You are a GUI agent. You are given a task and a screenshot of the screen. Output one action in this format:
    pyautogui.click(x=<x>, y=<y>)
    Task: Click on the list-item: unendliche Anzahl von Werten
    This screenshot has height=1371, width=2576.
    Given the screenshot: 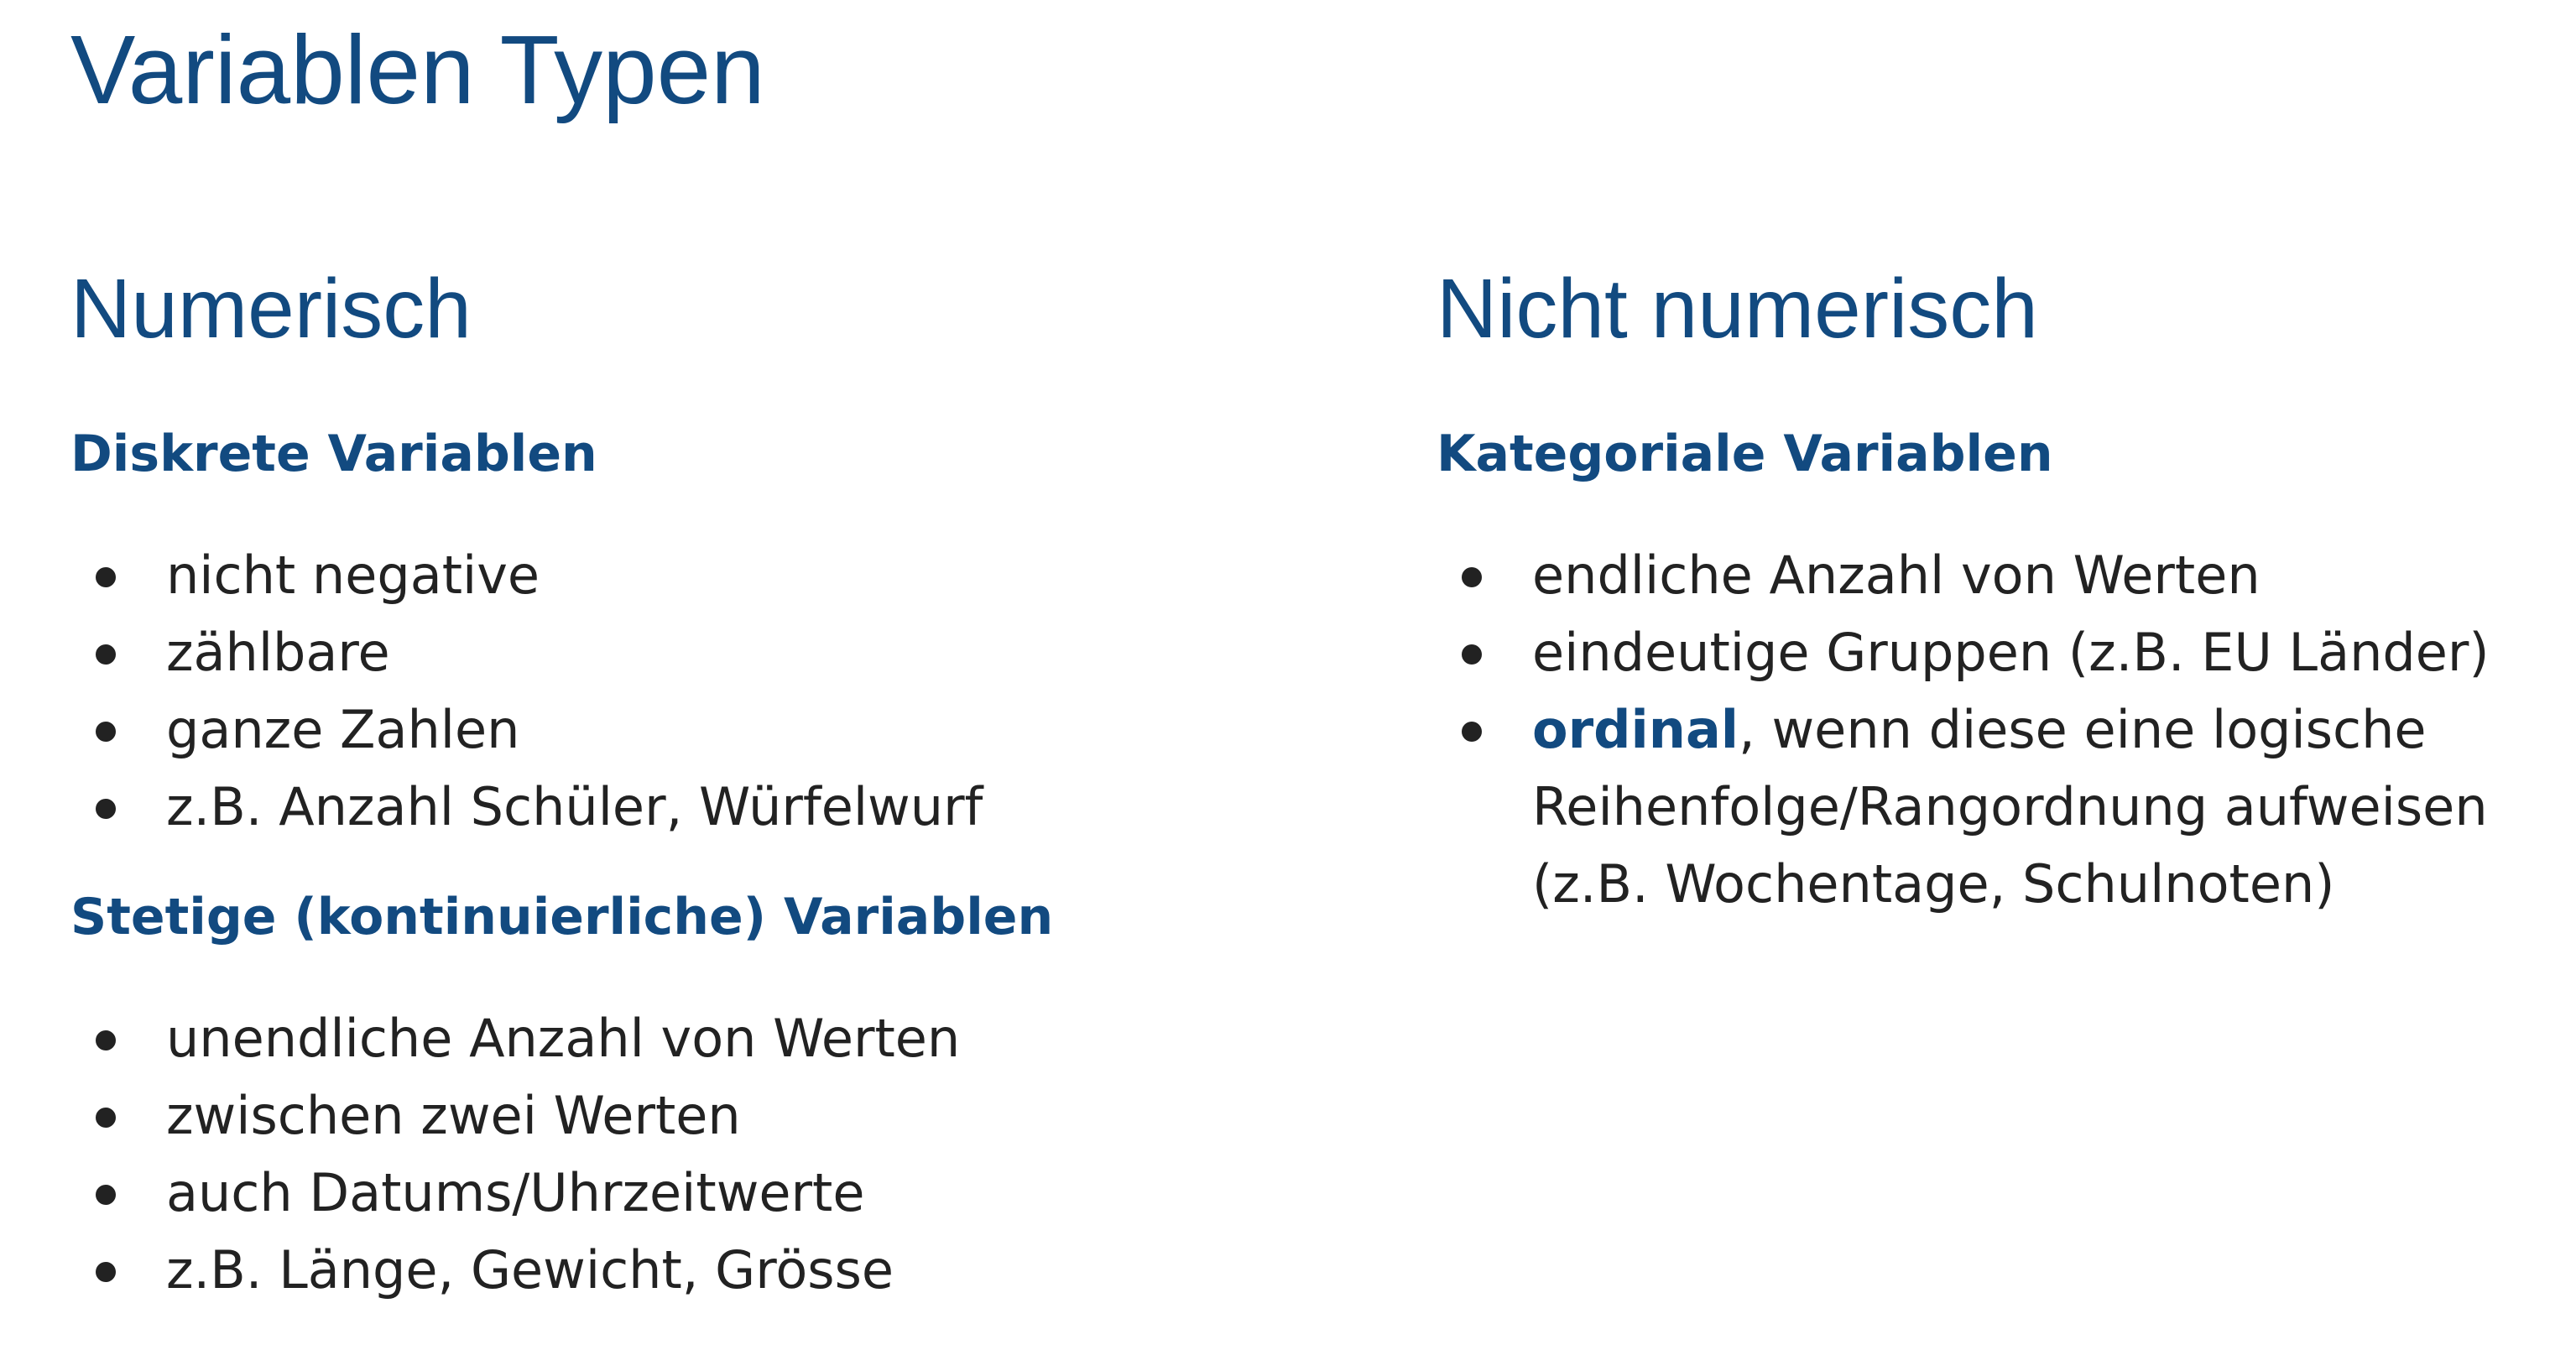 What is the action you would take?
    pyautogui.click(x=712, y=1038)
    